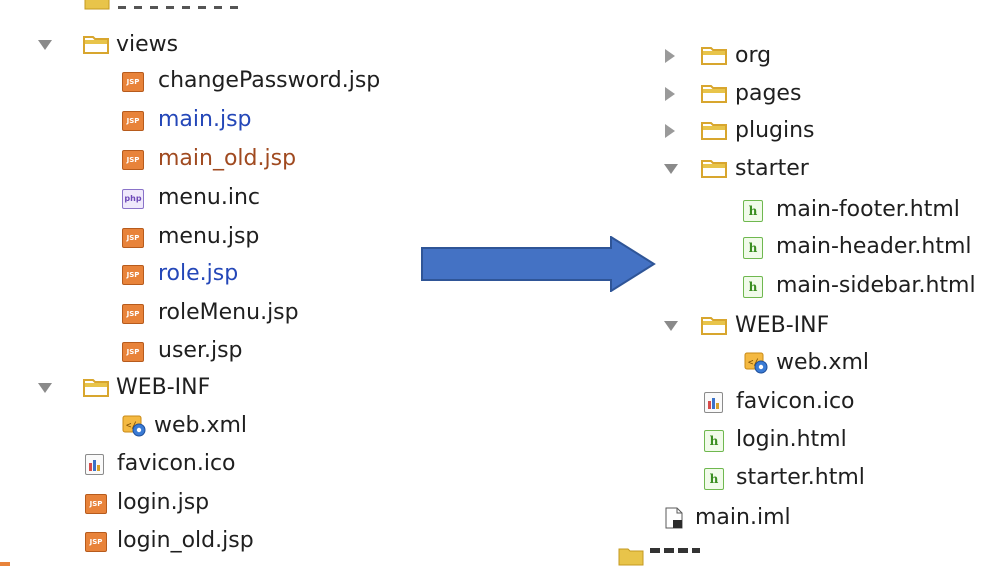 The image size is (991, 570). I want to click on file-label: main-sidebar.html, so click(876, 285).